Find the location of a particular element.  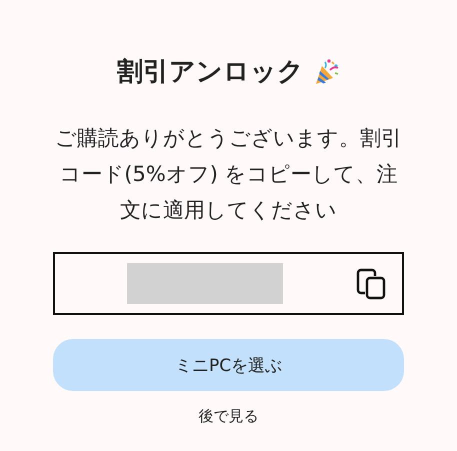

copy-icon is located at coordinates (371, 284).